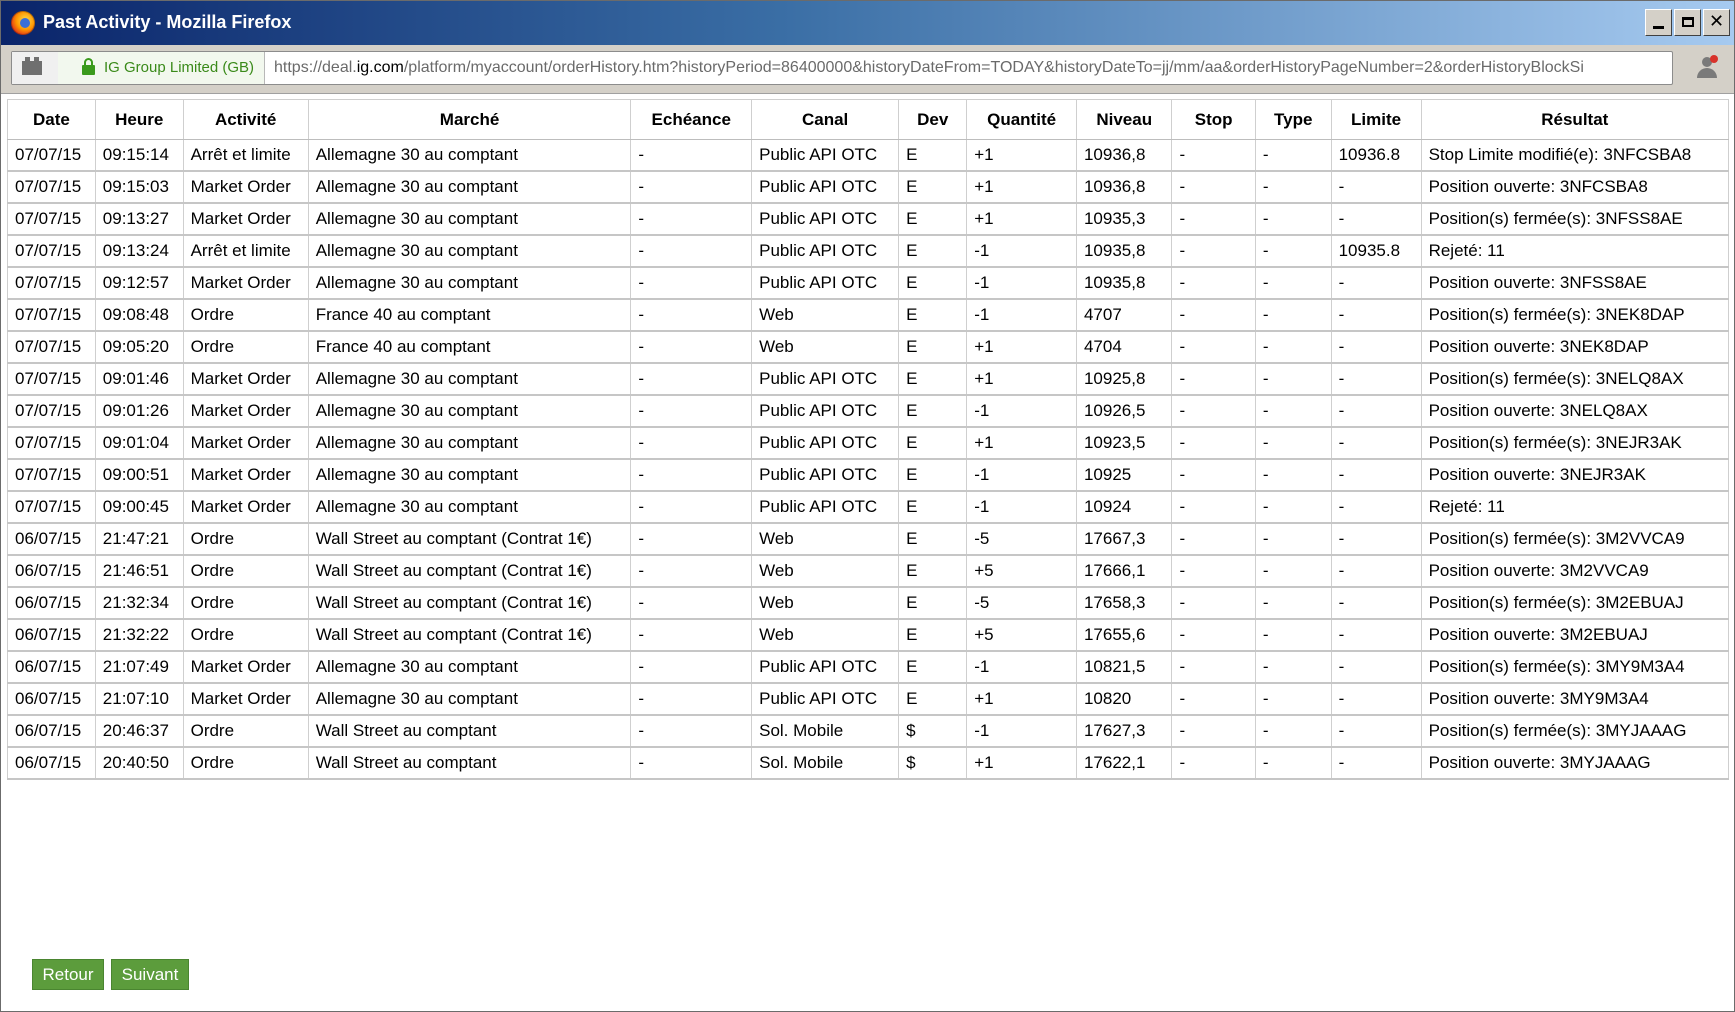 The width and height of the screenshot is (1735, 1012). What do you see at coordinates (1213, 119) in the screenshot?
I see `column-header-stop: Stop` at bounding box center [1213, 119].